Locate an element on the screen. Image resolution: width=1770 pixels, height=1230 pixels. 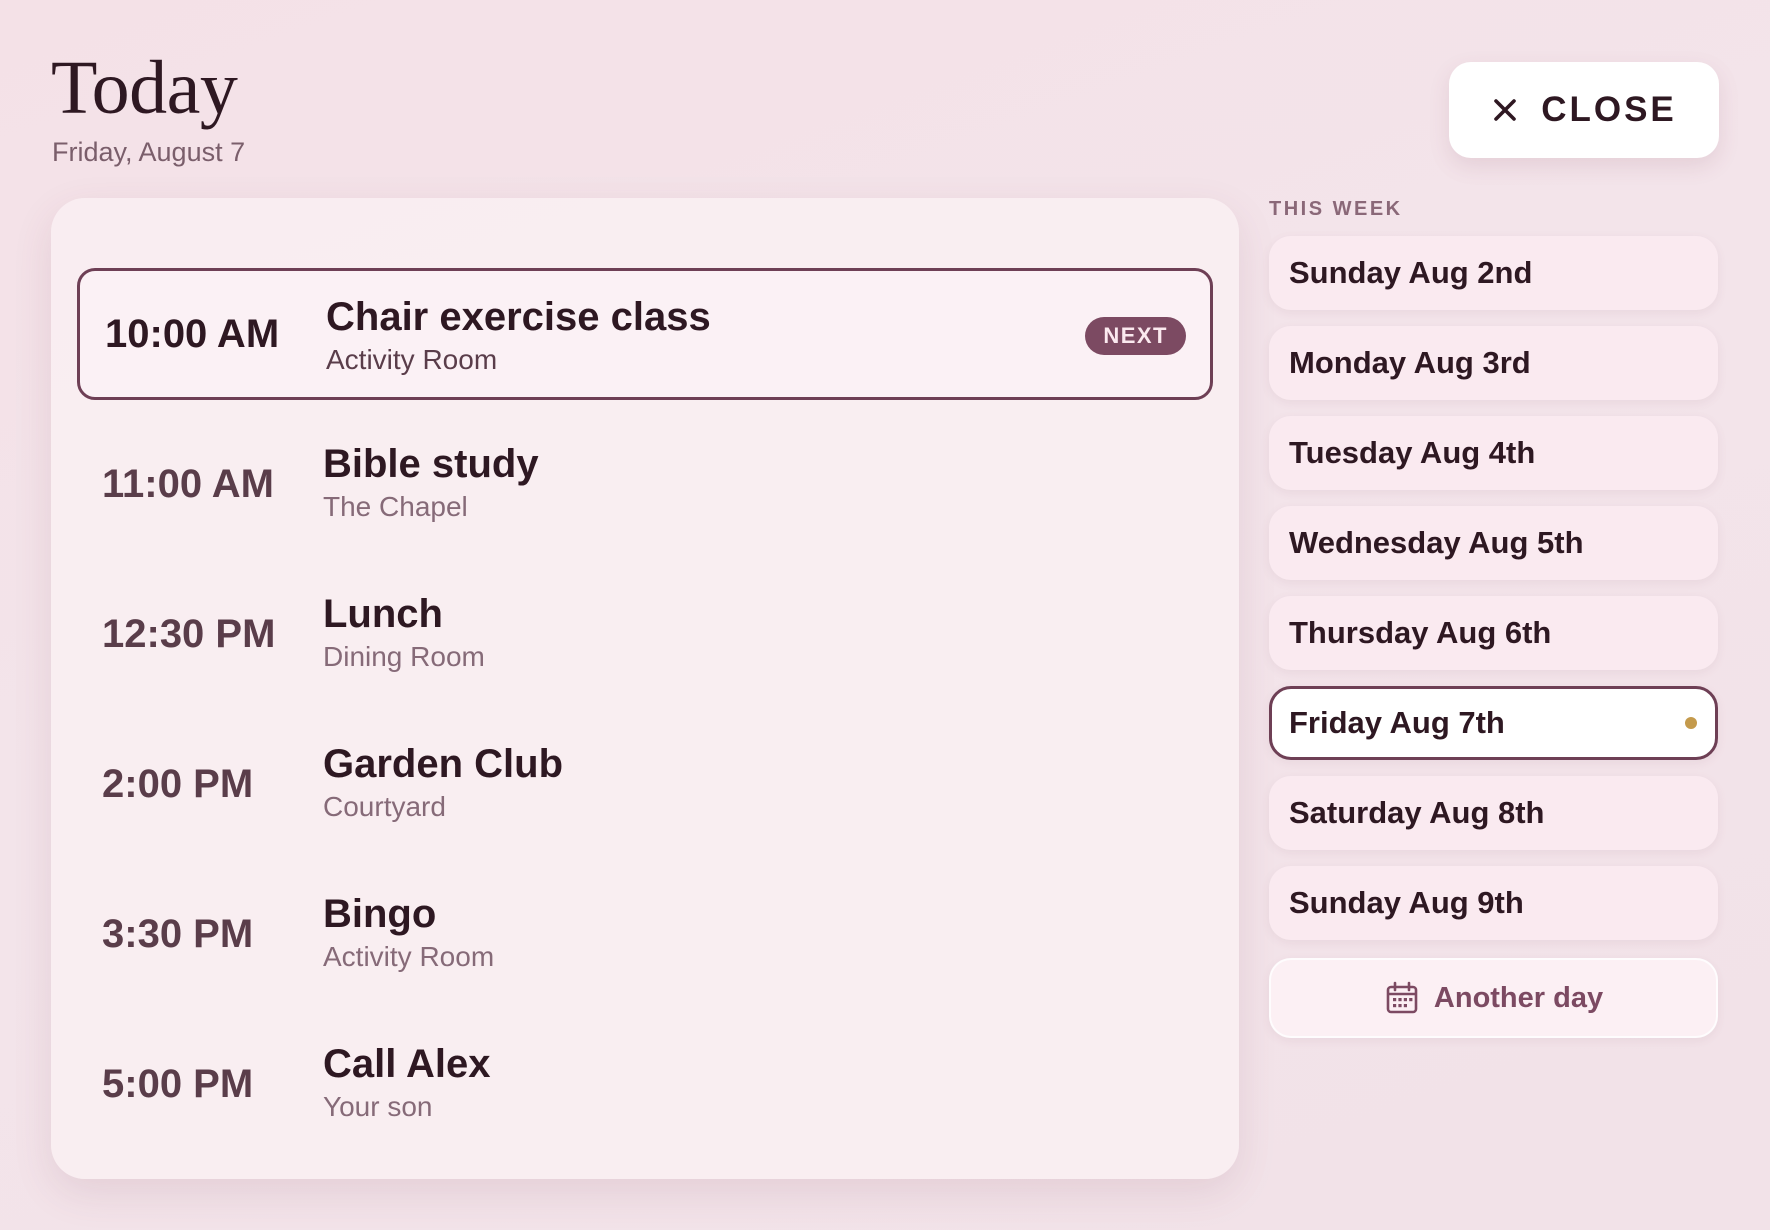
event-title: Bible study is located at coordinates (431, 464).